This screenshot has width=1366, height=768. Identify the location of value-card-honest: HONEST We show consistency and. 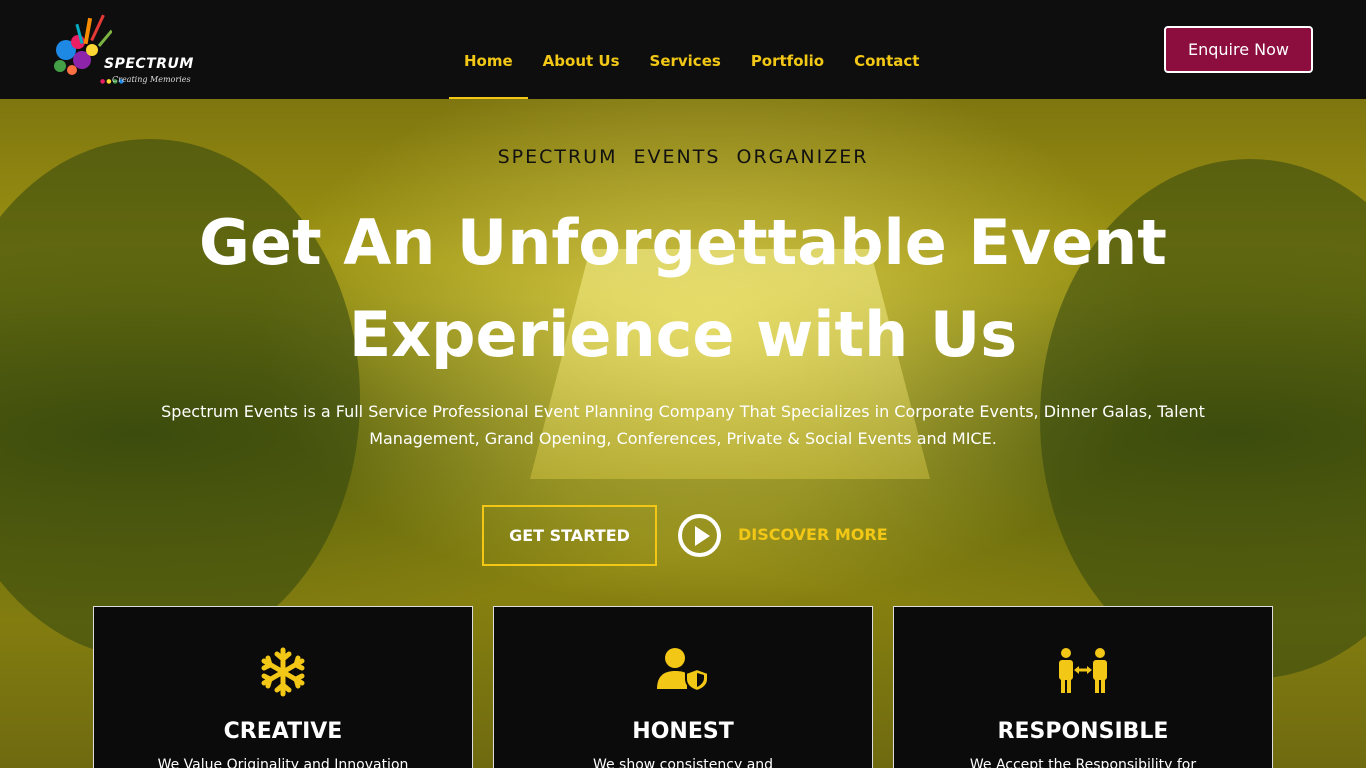
(683, 687).